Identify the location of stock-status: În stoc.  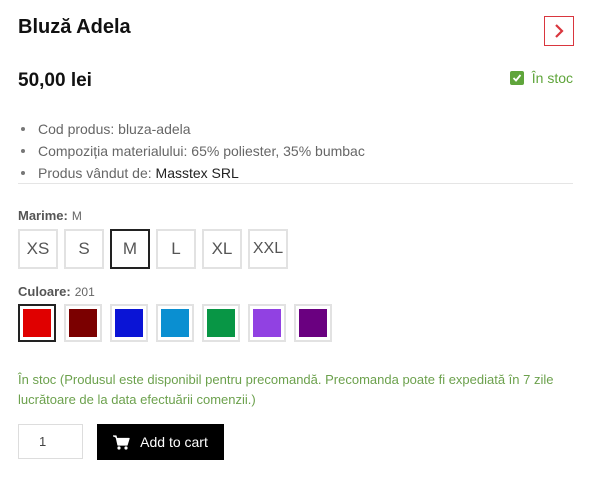
(541, 78).